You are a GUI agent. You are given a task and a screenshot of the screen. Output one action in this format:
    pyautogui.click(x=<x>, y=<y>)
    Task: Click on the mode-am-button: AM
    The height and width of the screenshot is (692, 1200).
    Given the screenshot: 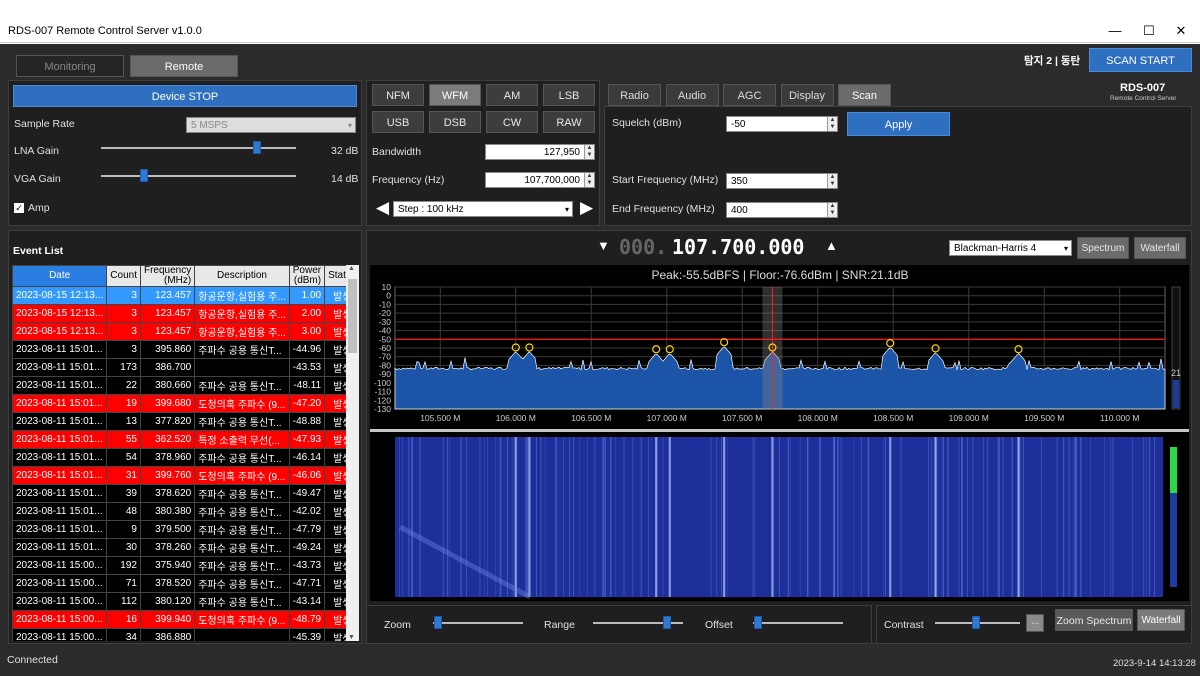 What is the action you would take?
    pyautogui.click(x=512, y=95)
    